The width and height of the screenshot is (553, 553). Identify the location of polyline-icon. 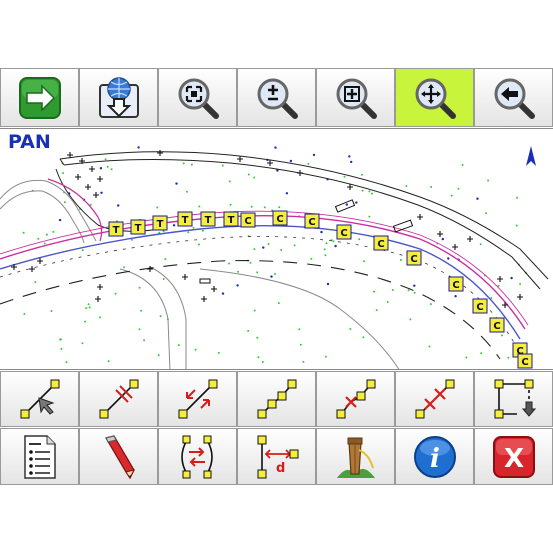
(276, 399).